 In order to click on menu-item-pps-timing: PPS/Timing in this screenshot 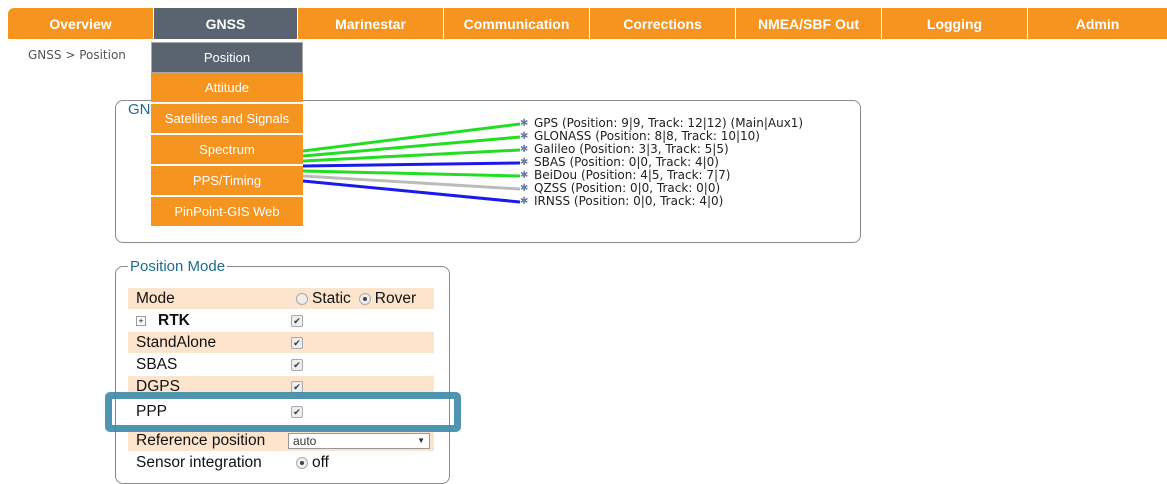, I will do `click(227, 181)`.